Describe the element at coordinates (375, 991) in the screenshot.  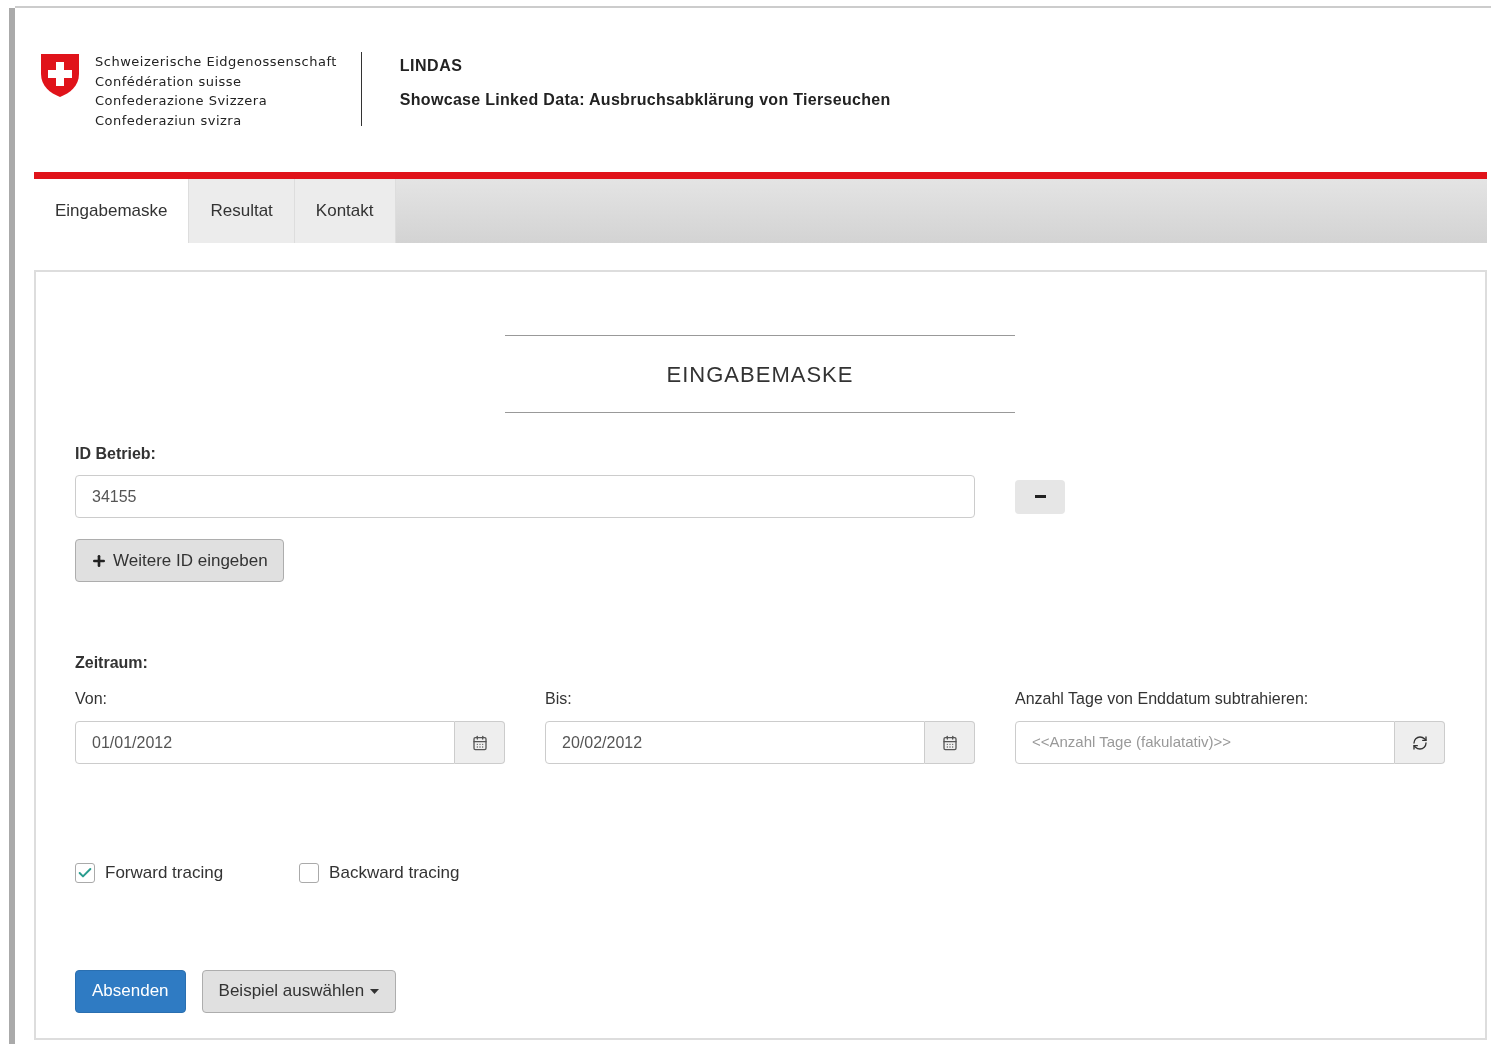
I see `caret-icon` at that location.